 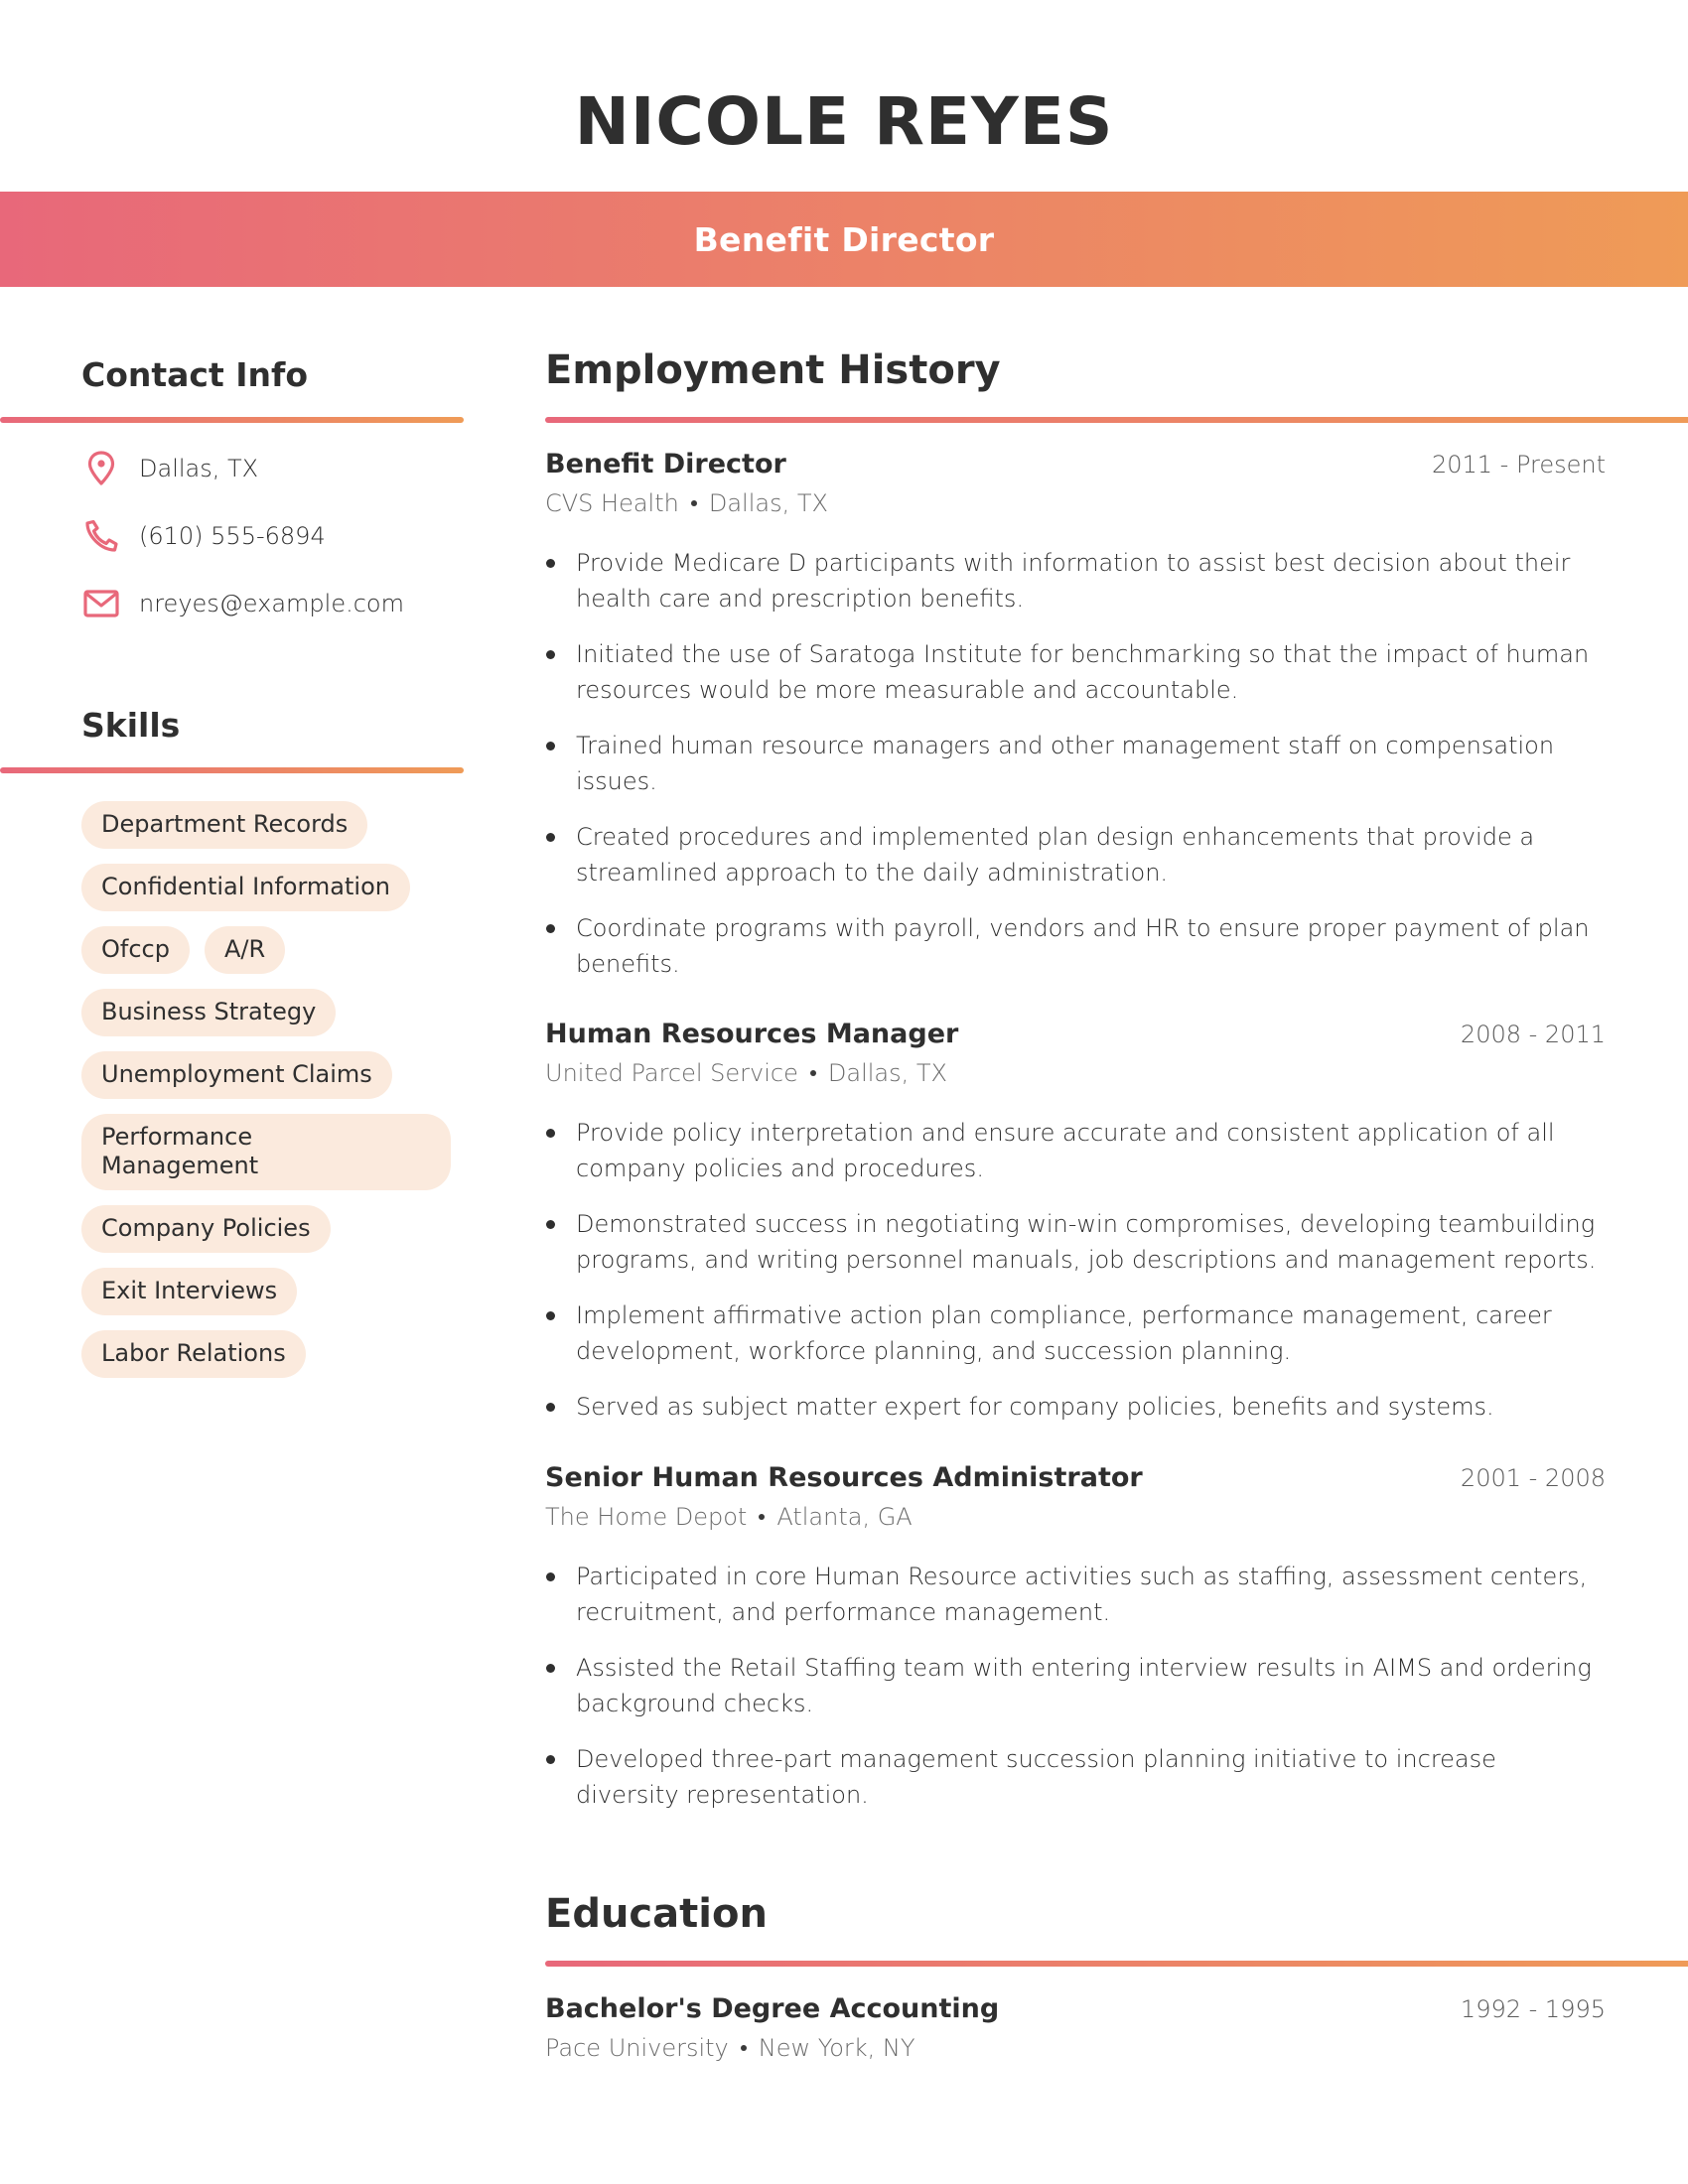 What do you see at coordinates (232, 420) in the screenshot?
I see `contact-info-divider` at bounding box center [232, 420].